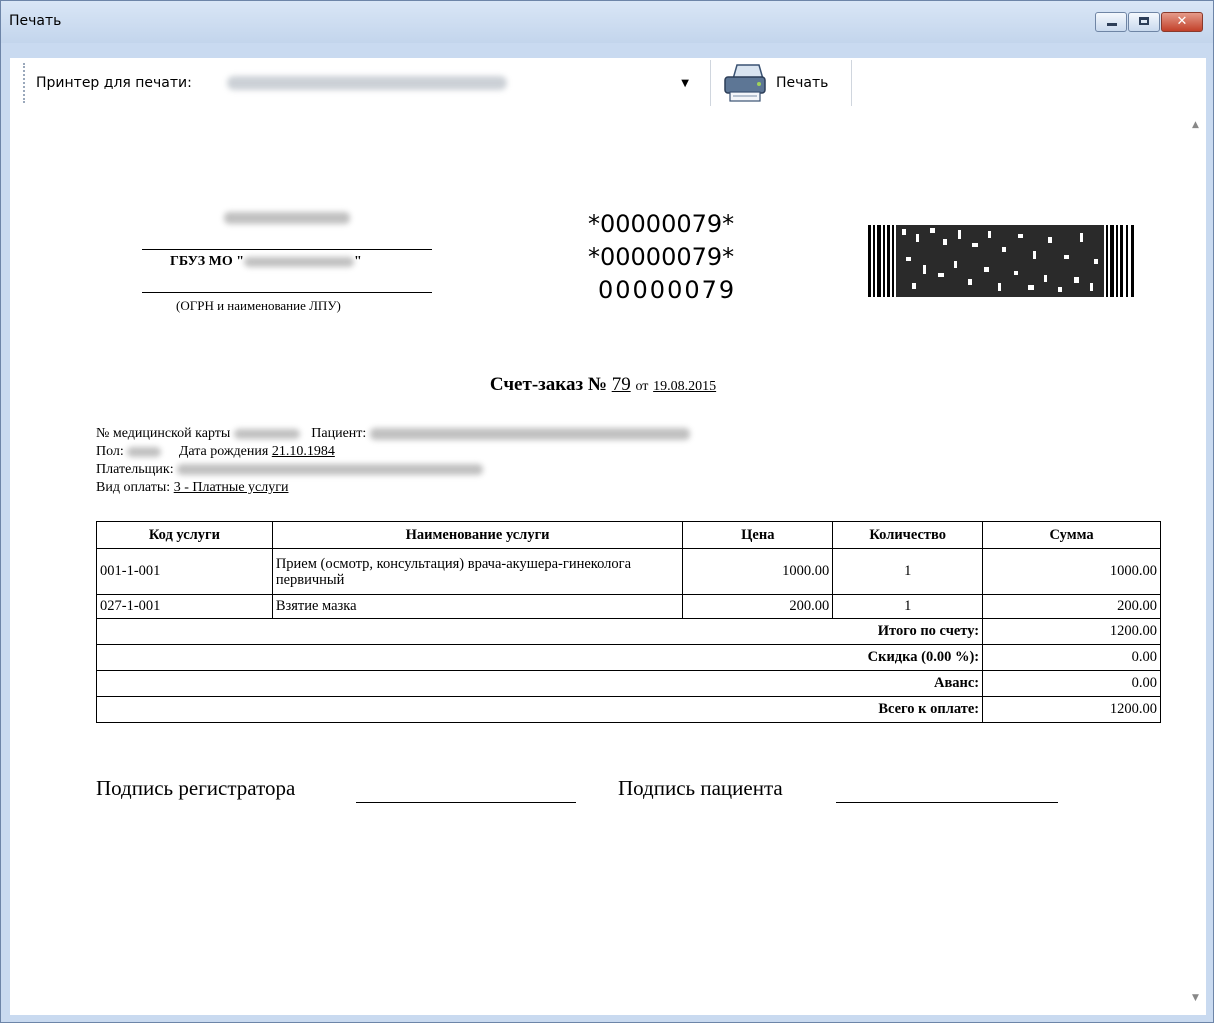 Image resolution: width=1214 pixels, height=1023 pixels. I want to click on printer-label: Принтер для печати:, so click(114, 83).